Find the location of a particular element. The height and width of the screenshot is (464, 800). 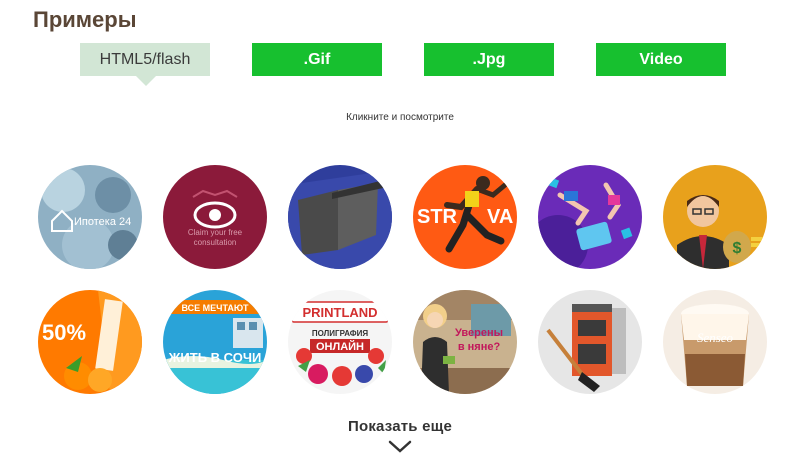

sochi-text-2: ЖИТЬ В СОЧИ is located at coordinates (215, 357).